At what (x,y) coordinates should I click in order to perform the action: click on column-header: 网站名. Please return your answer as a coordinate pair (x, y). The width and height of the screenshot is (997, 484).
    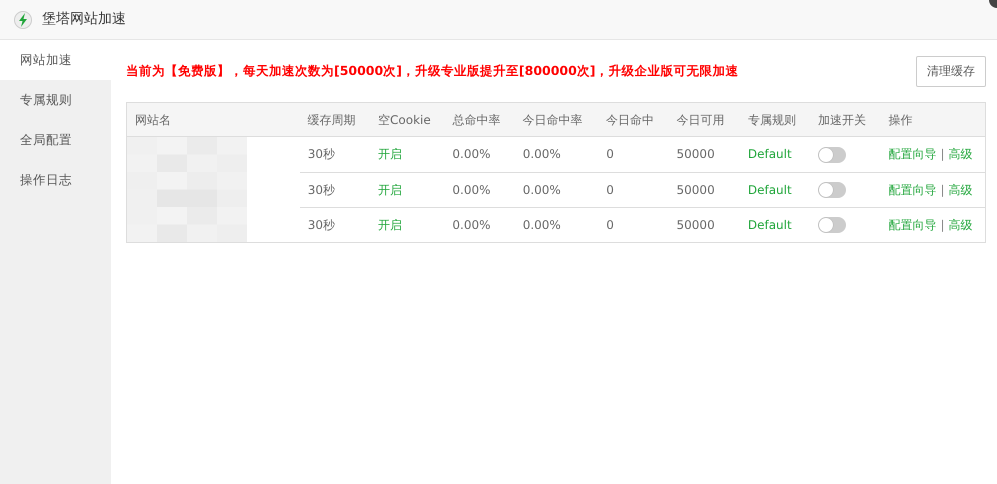
    Looking at the image, I should click on (213, 119).